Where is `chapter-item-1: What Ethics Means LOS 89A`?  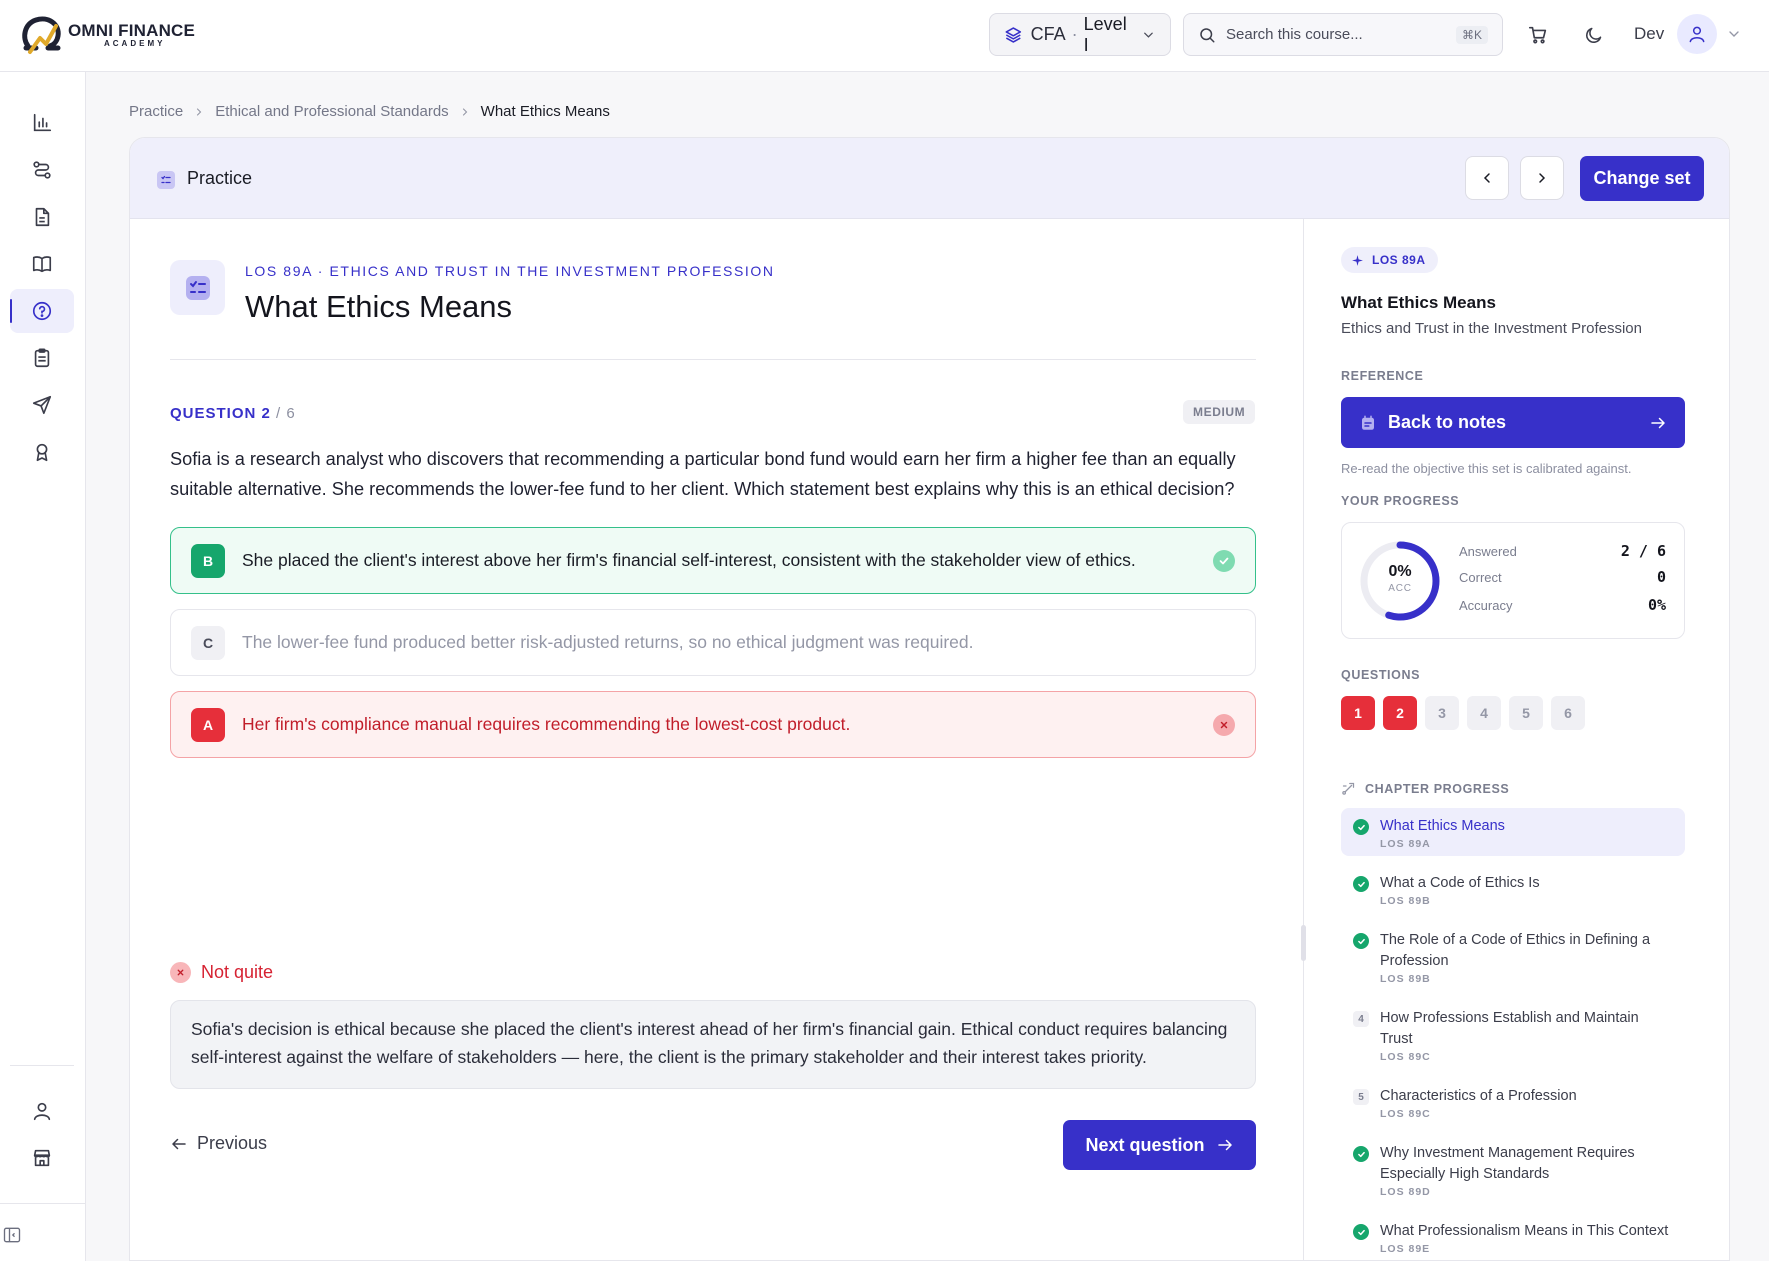
chapter-item-1: What Ethics Means LOS 89A is located at coordinates (1513, 832).